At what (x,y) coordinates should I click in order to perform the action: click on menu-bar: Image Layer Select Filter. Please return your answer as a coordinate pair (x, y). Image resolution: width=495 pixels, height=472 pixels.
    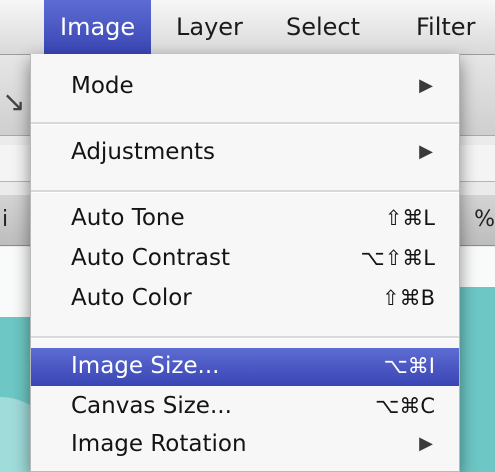
    Looking at the image, I should click on (247, 27).